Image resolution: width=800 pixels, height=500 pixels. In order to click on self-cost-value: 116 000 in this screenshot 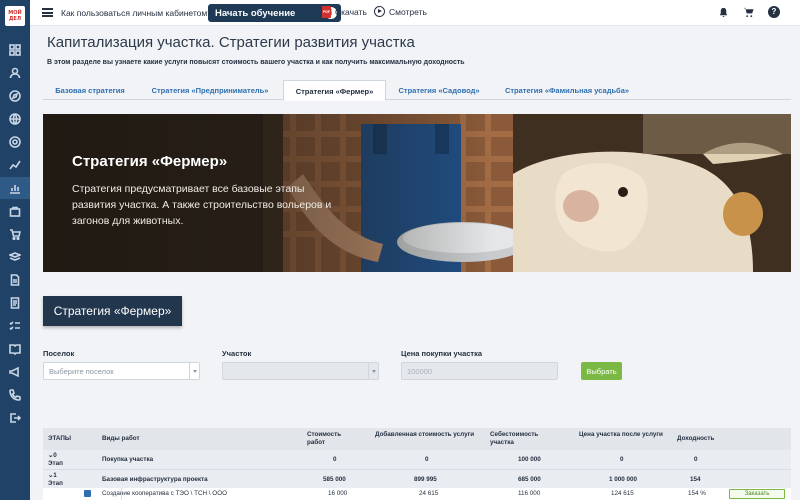, I will do `click(529, 493)`.